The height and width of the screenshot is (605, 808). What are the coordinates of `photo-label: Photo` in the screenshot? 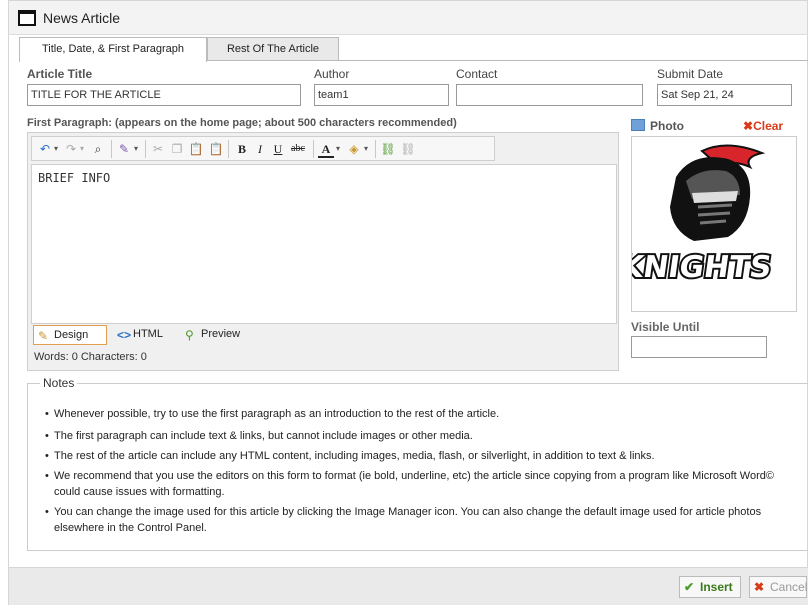 It's located at (667, 126).